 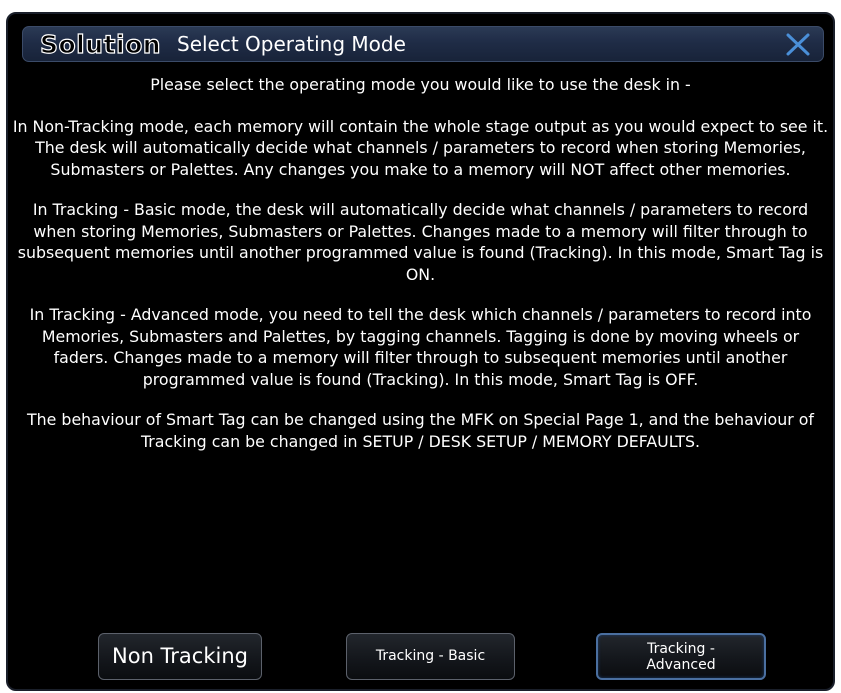 What do you see at coordinates (180, 656) in the screenshot?
I see `non-tracking-button: Non Tracking` at bounding box center [180, 656].